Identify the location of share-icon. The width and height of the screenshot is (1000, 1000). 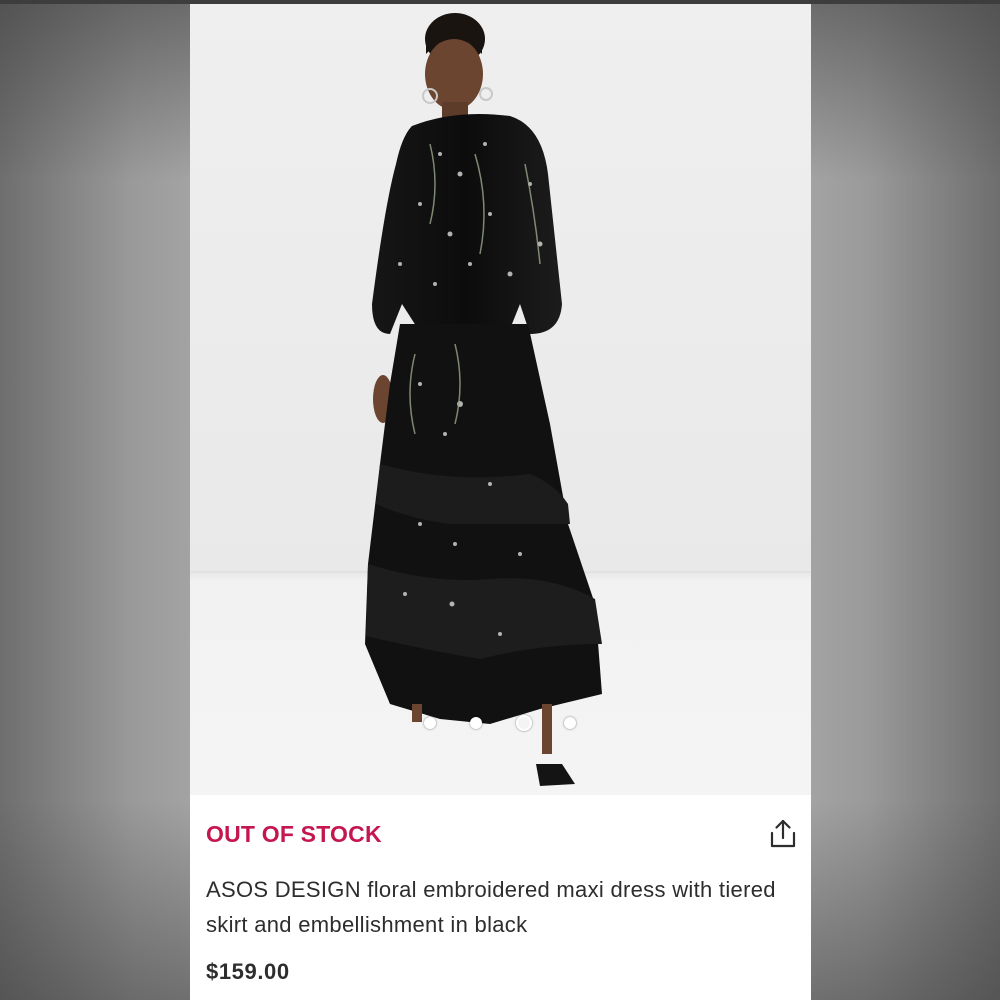
(783, 833).